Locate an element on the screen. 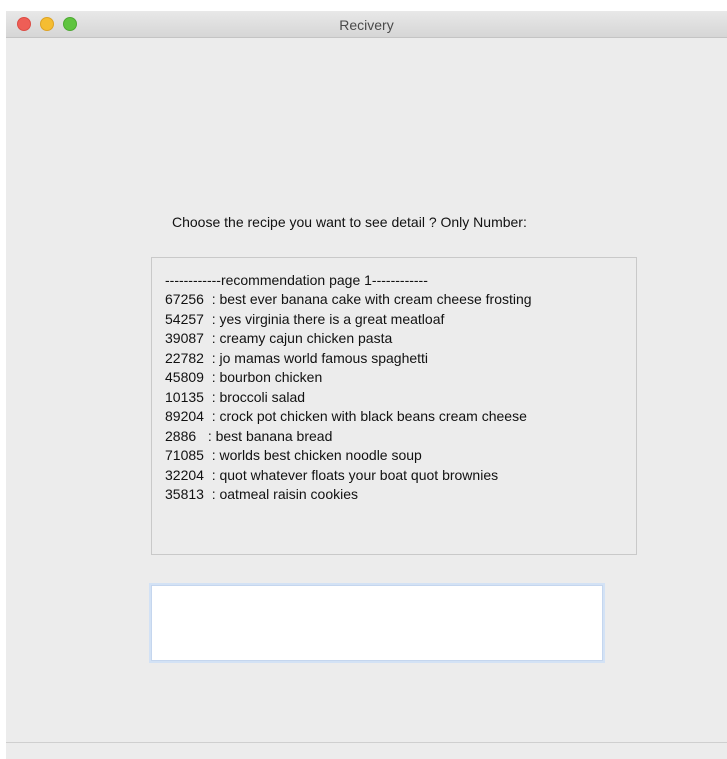  title-bar: Recivery is located at coordinates (366, 24).